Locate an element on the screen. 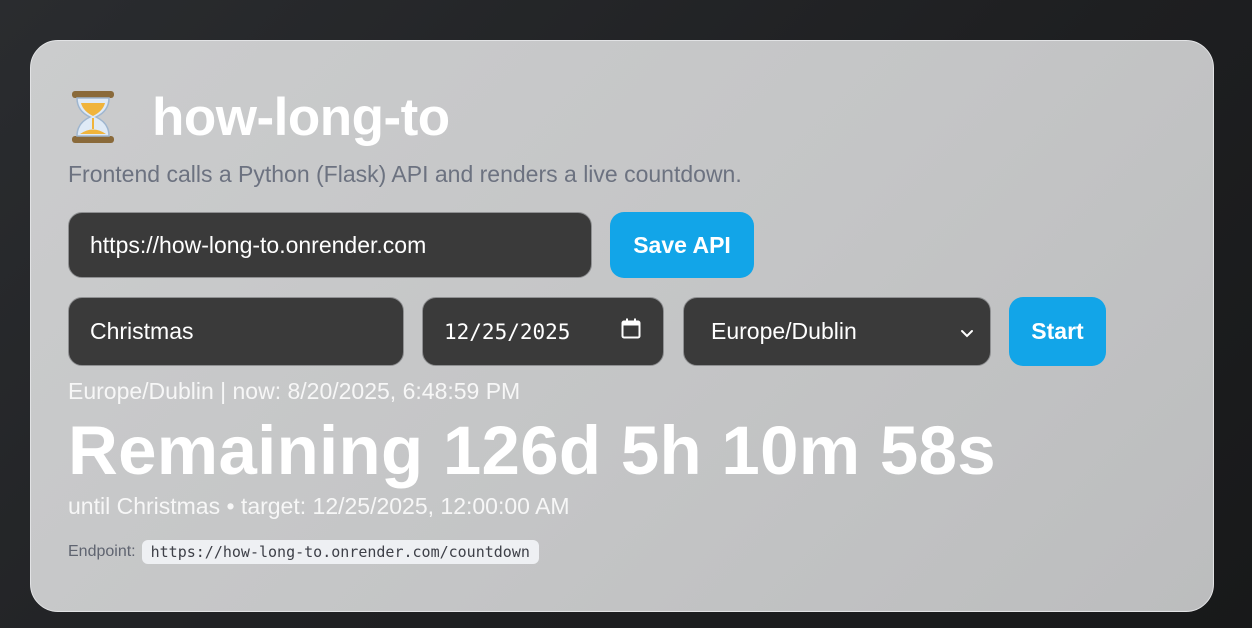 The width and height of the screenshot is (1252, 628). endpoint-label: Endpoint: is located at coordinates (102, 551).